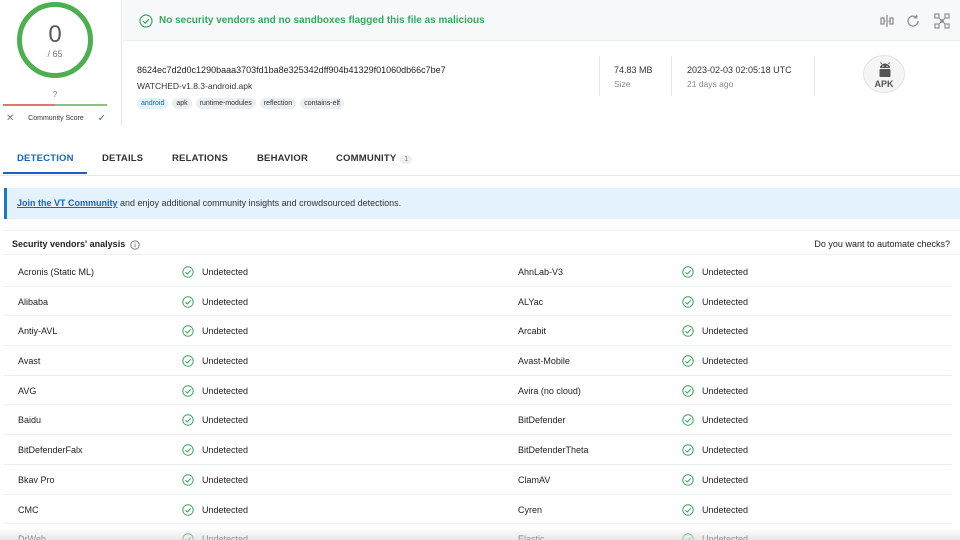  I want to click on info-icon, so click(135, 244).